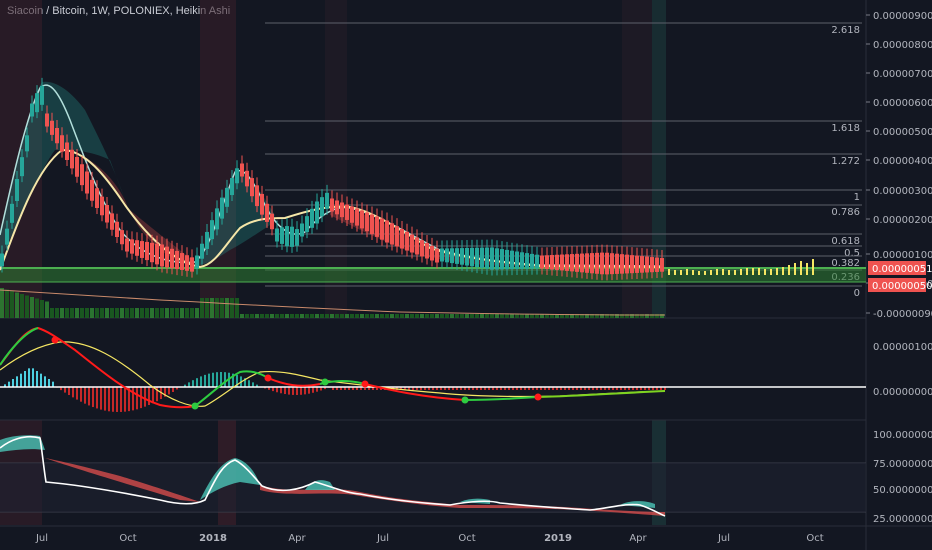  I want to click on svg-text: 0.00000051, so click(902, 269).